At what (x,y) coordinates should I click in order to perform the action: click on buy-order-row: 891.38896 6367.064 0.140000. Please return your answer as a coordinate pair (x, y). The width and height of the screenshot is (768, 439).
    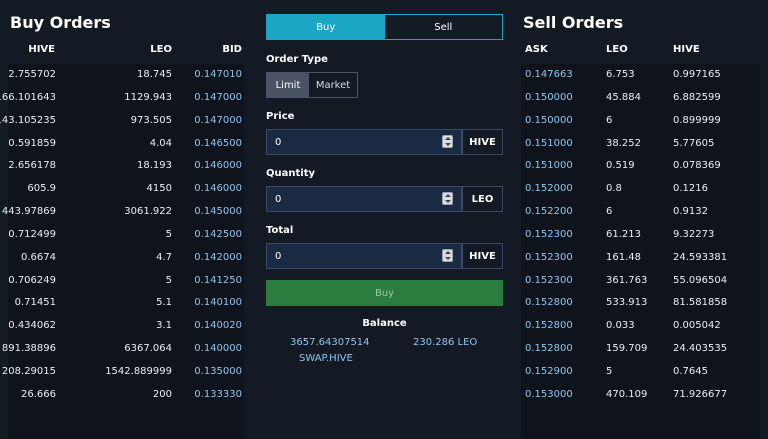
    Looking at the image, I should click on (126, 349).